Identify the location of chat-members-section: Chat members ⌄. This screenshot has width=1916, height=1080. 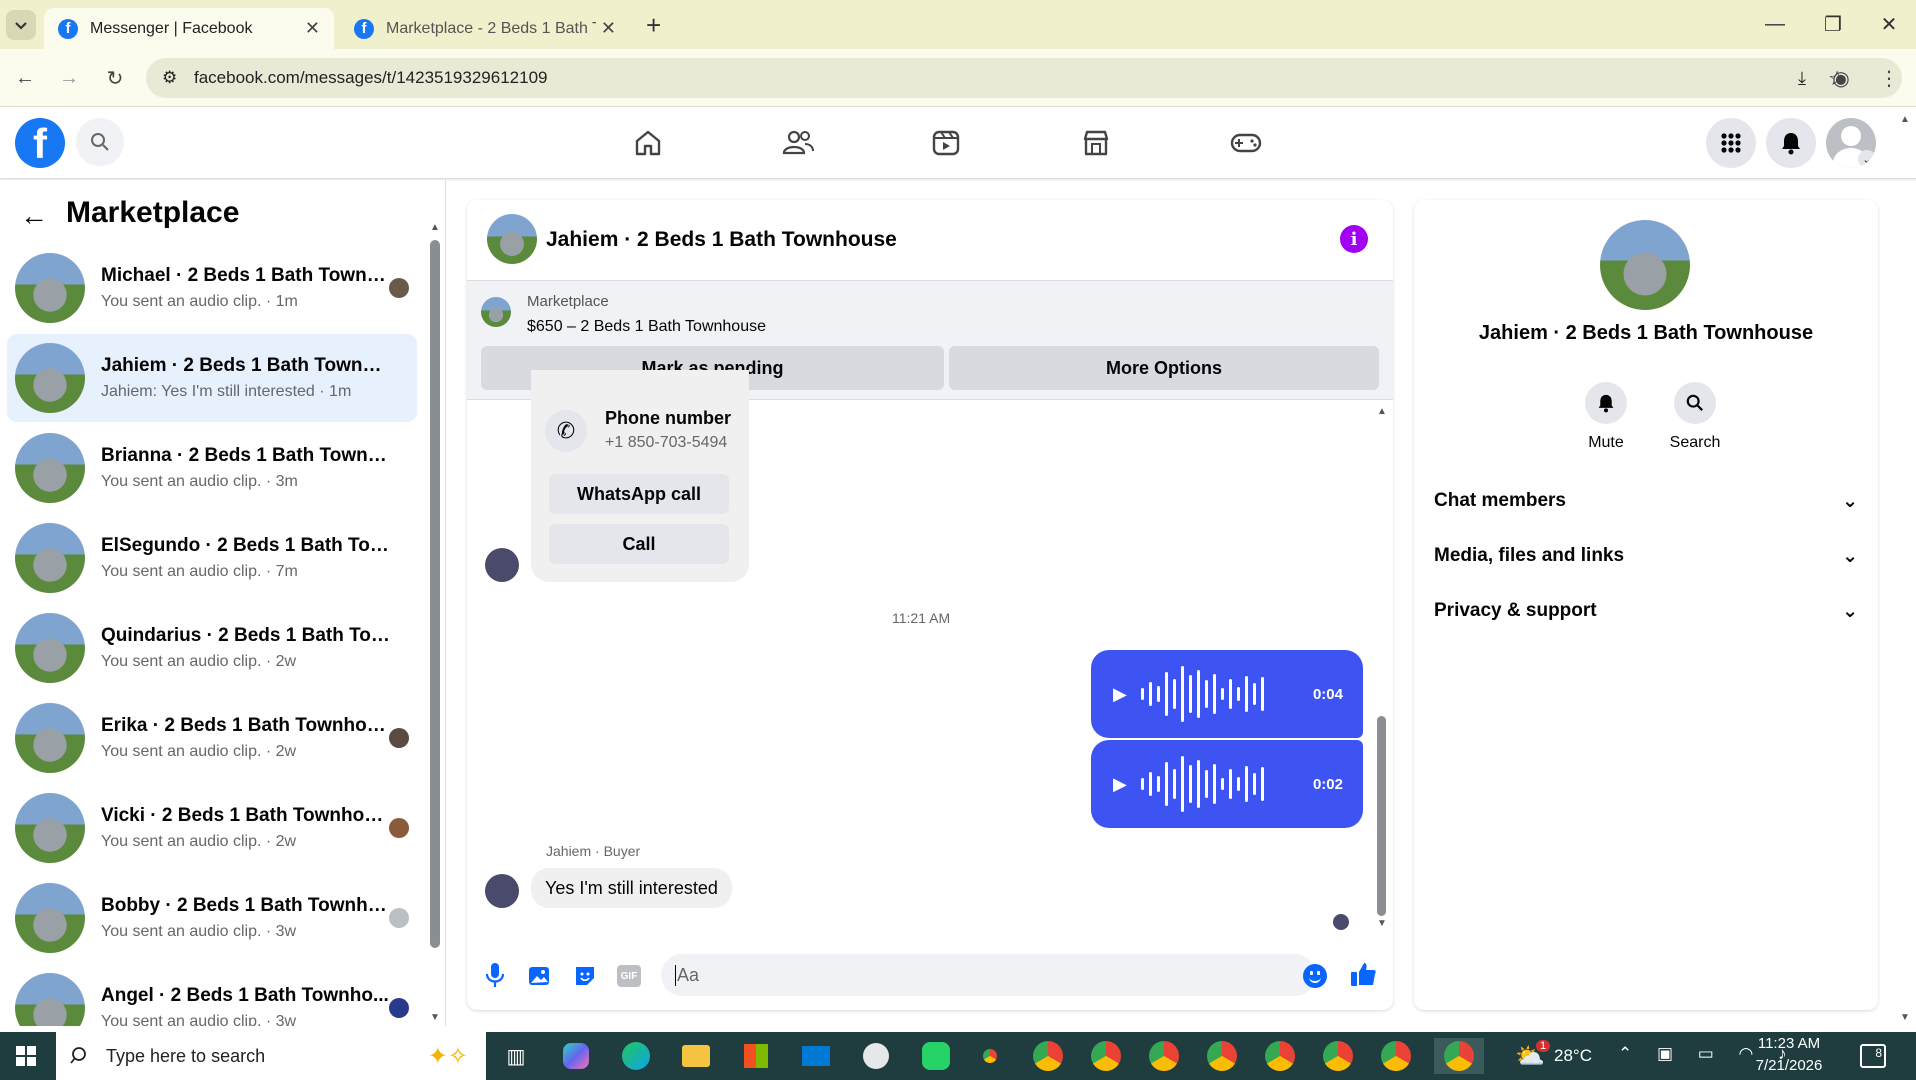
(1646, 501).